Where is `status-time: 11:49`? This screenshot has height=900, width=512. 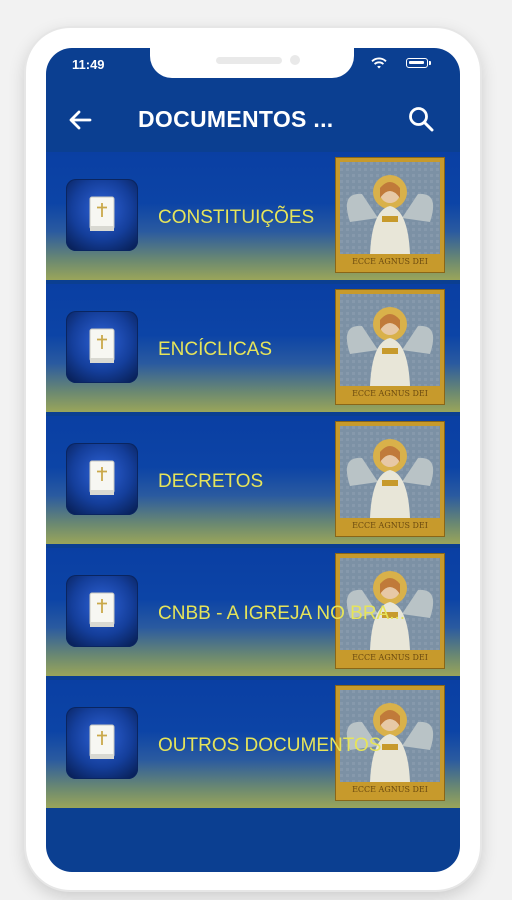
status-time: 11:49 is located at coordinates (88, 64).